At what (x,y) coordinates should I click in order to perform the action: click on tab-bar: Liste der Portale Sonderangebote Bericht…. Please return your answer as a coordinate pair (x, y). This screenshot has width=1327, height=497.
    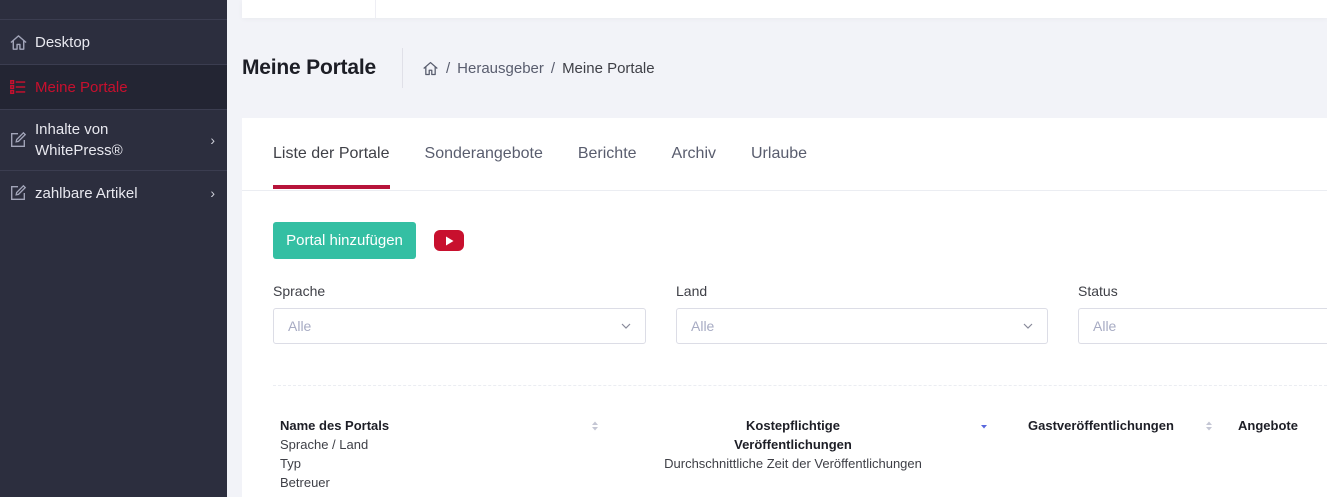
    Looking at the image, I should click on (557, 154).